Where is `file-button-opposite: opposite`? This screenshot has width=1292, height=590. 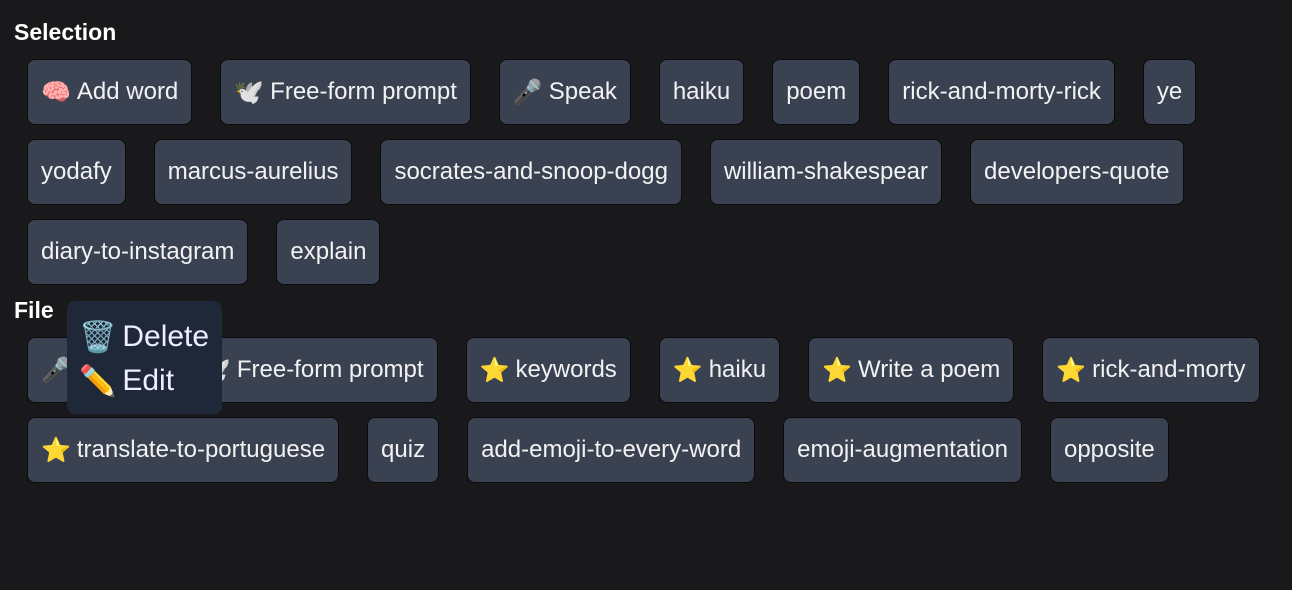
file-button-opposite: opposite is located at coordinates (1109, 450).